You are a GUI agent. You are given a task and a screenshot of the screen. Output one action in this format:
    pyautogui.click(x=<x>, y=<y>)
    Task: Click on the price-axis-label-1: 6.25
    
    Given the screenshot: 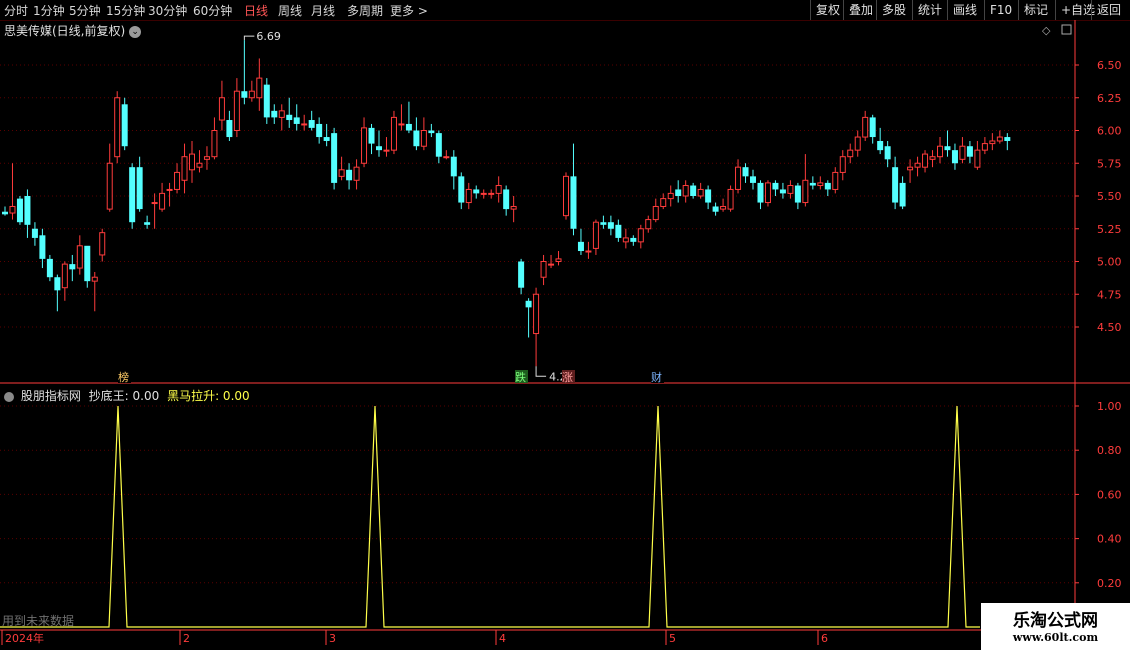 What is the action you would take?
    pyautogui.click(x=1109, y=98)
    